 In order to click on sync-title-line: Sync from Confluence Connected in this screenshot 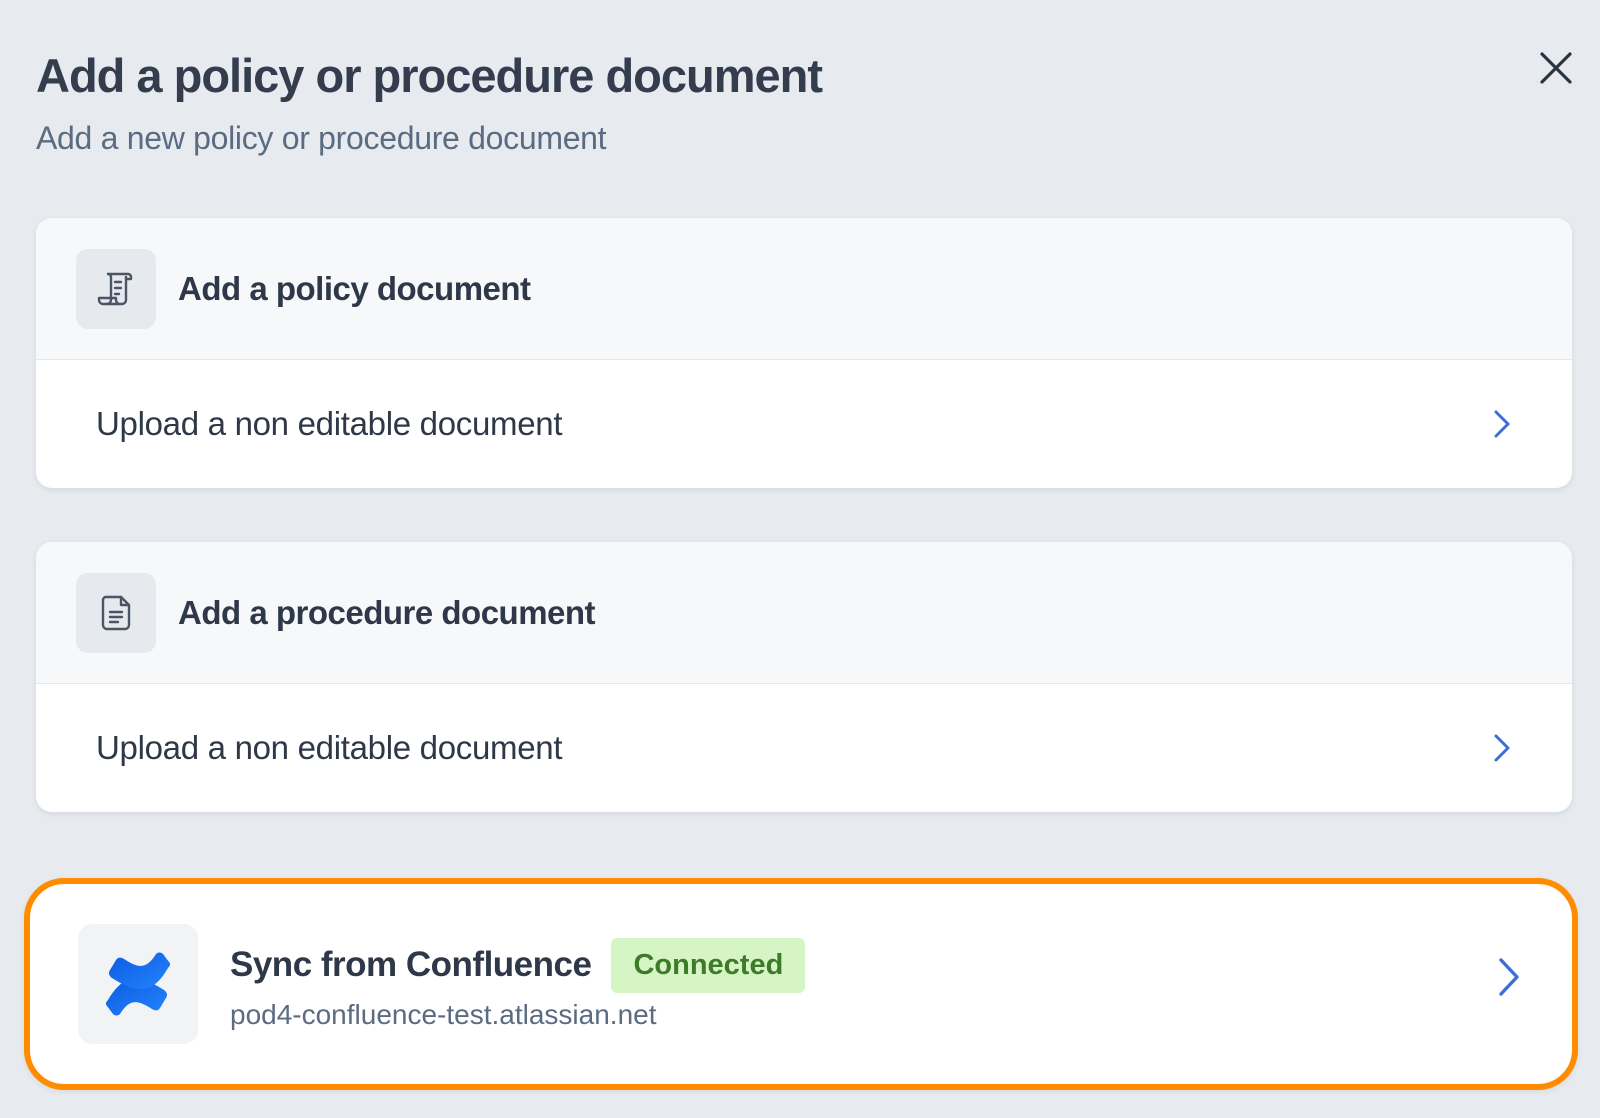, I will do `click(518, 965)`.